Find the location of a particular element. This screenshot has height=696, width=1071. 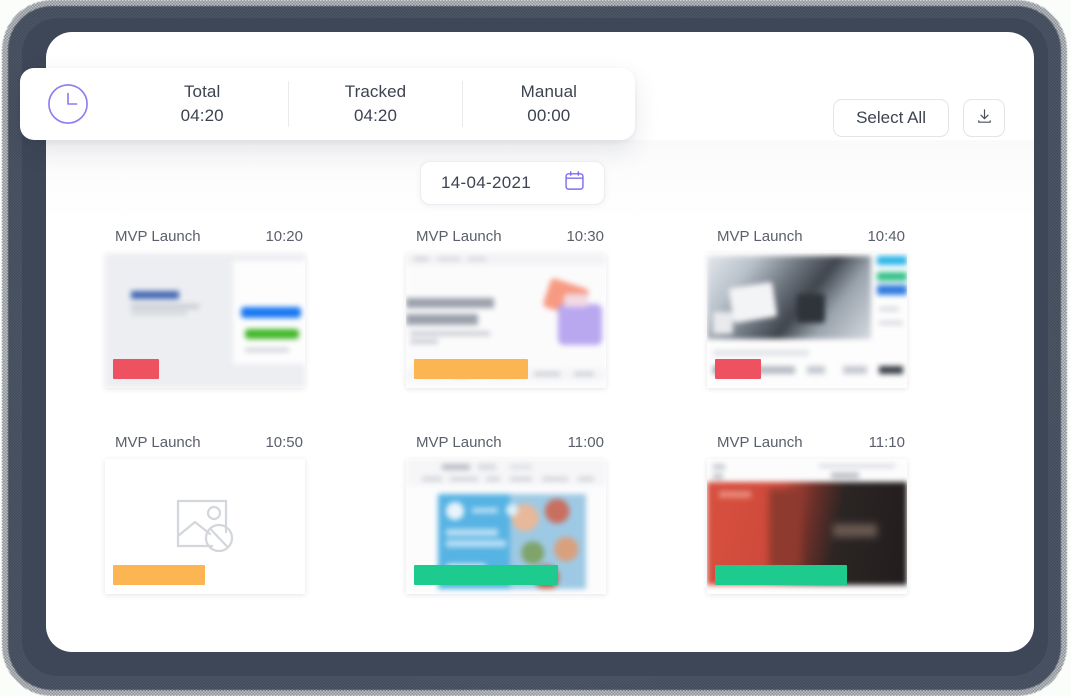

screenshot-card: MVP Launch 10:50 is located at coordinates (205, 514).